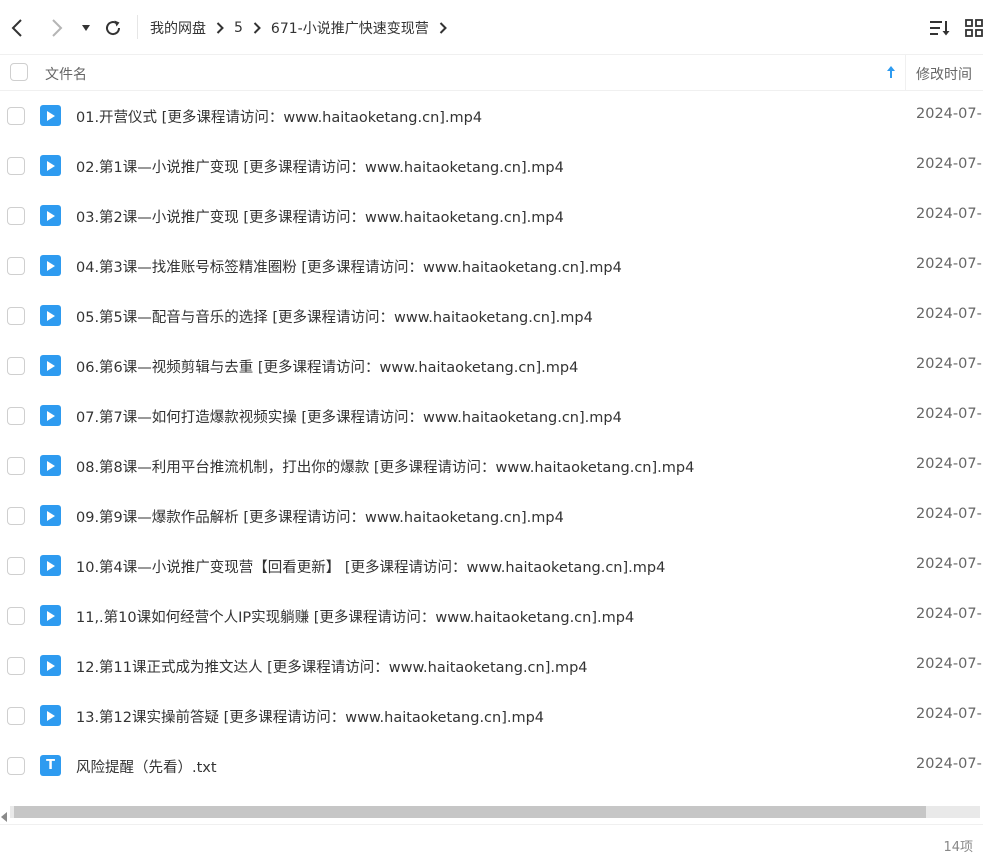  Describe the element at coordinates (66, 74) in the screenshot. I see `column-header-name: 文件名` at that location.